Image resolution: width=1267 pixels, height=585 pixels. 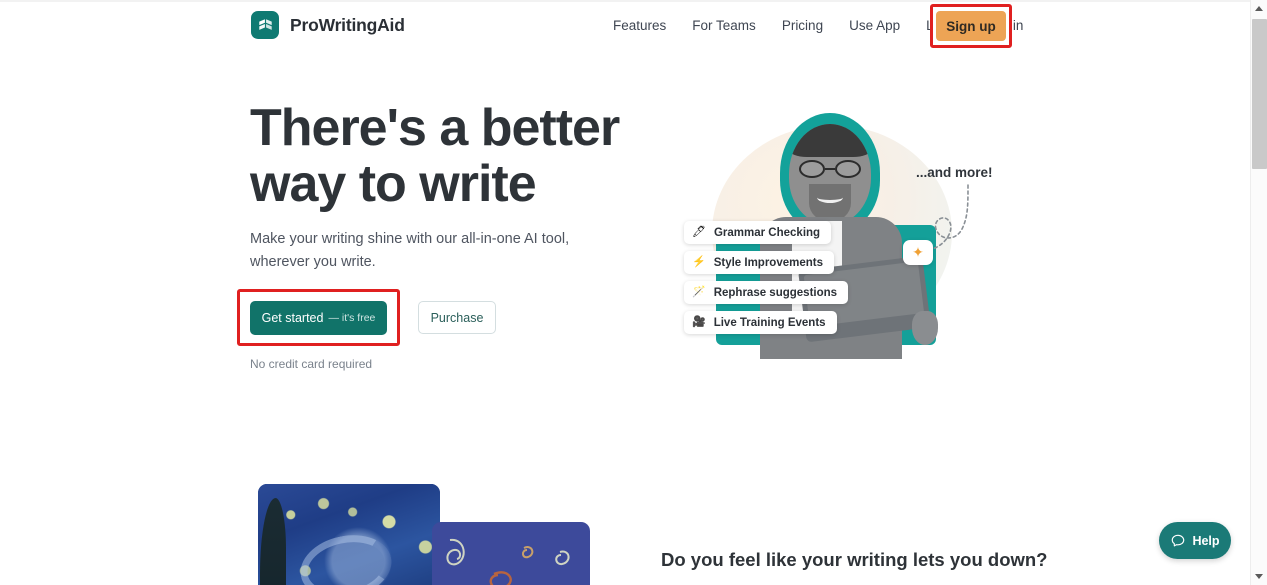 I want to click on feature-pill-rephrase-suggestions: 🪄 Rephrase suggestions, so click(x=766, y=292).